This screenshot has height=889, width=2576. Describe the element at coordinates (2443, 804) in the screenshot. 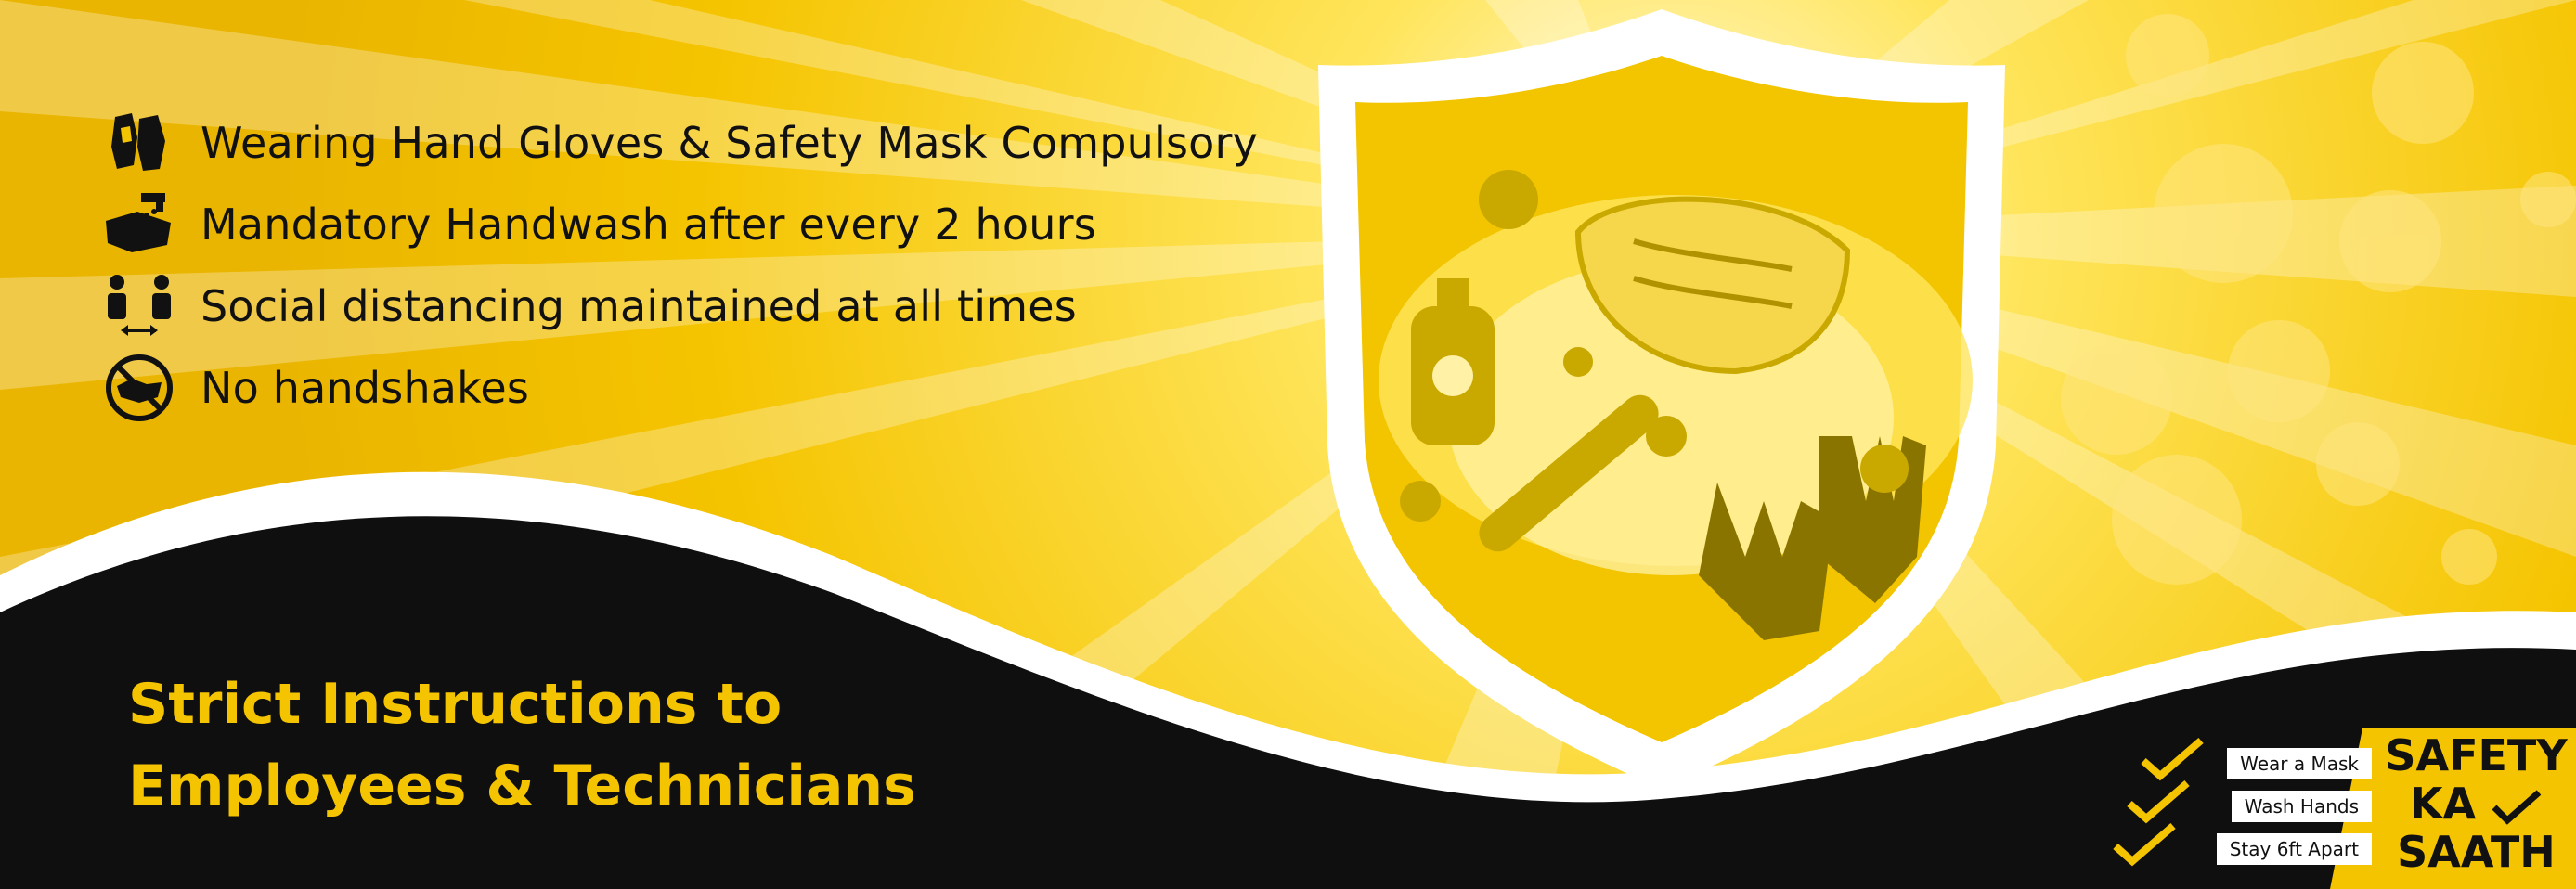

I see `logo-line-2-text: KA` at that location.